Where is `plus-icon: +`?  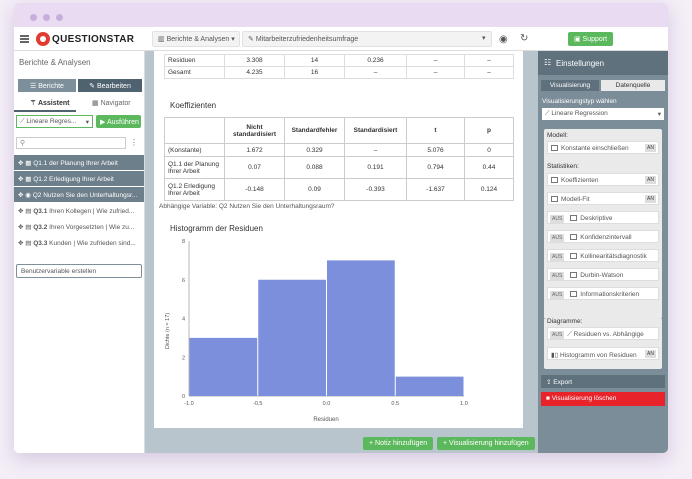
plus-icon: + is located at coordinates (371, 443).